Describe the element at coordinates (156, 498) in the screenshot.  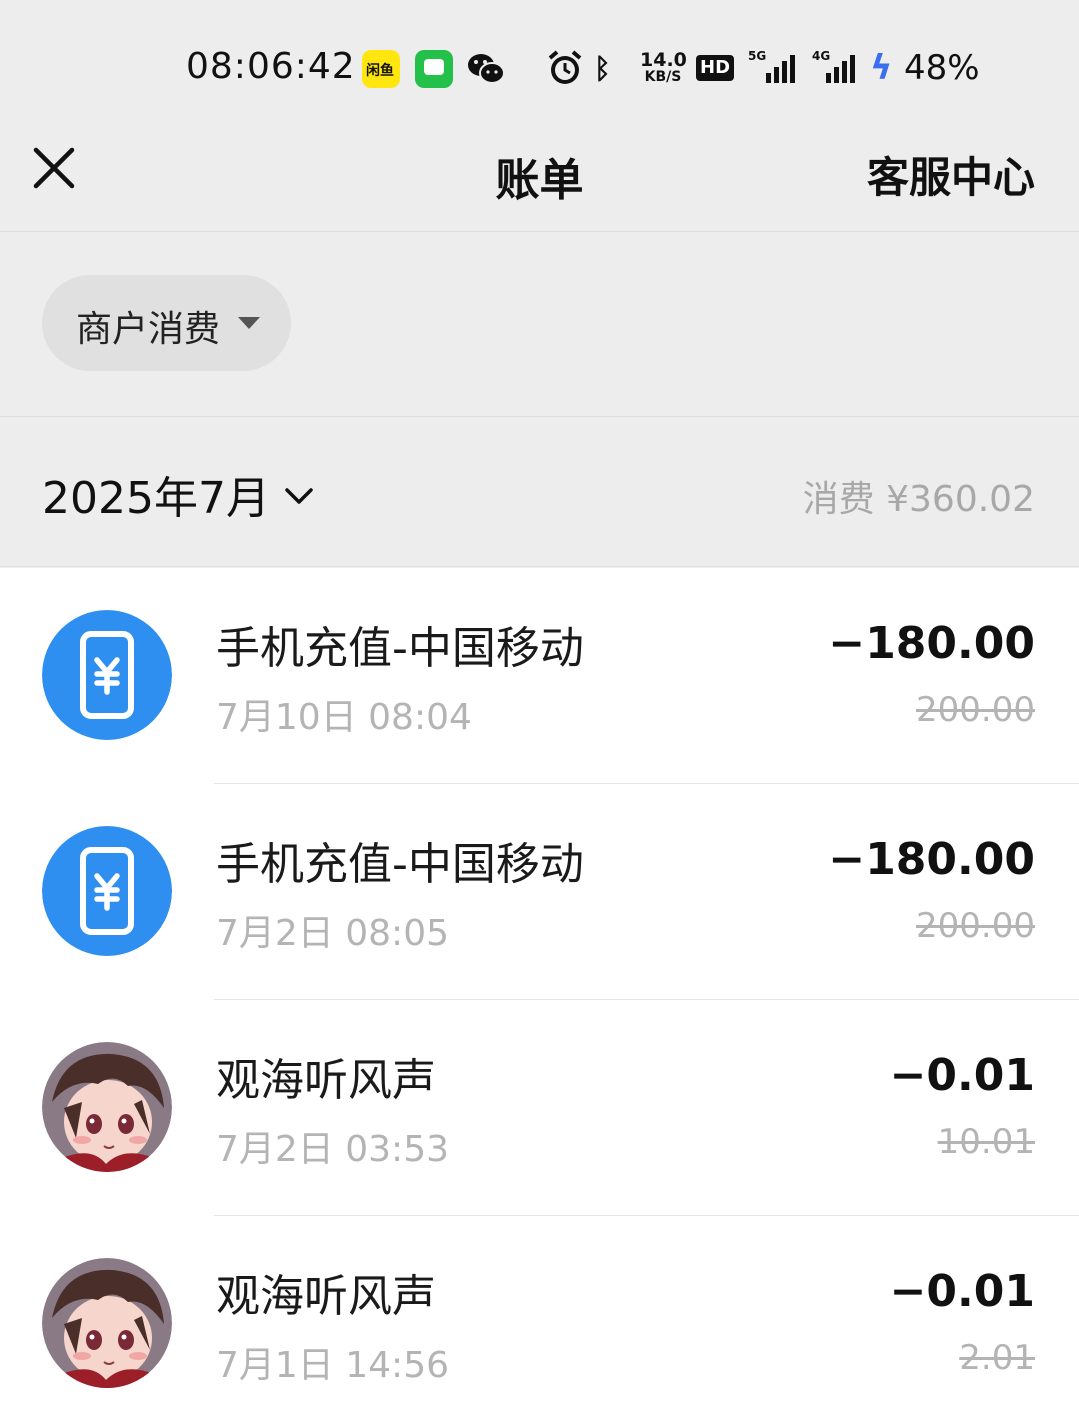
I see `month-label: 2025年7月` at that location.